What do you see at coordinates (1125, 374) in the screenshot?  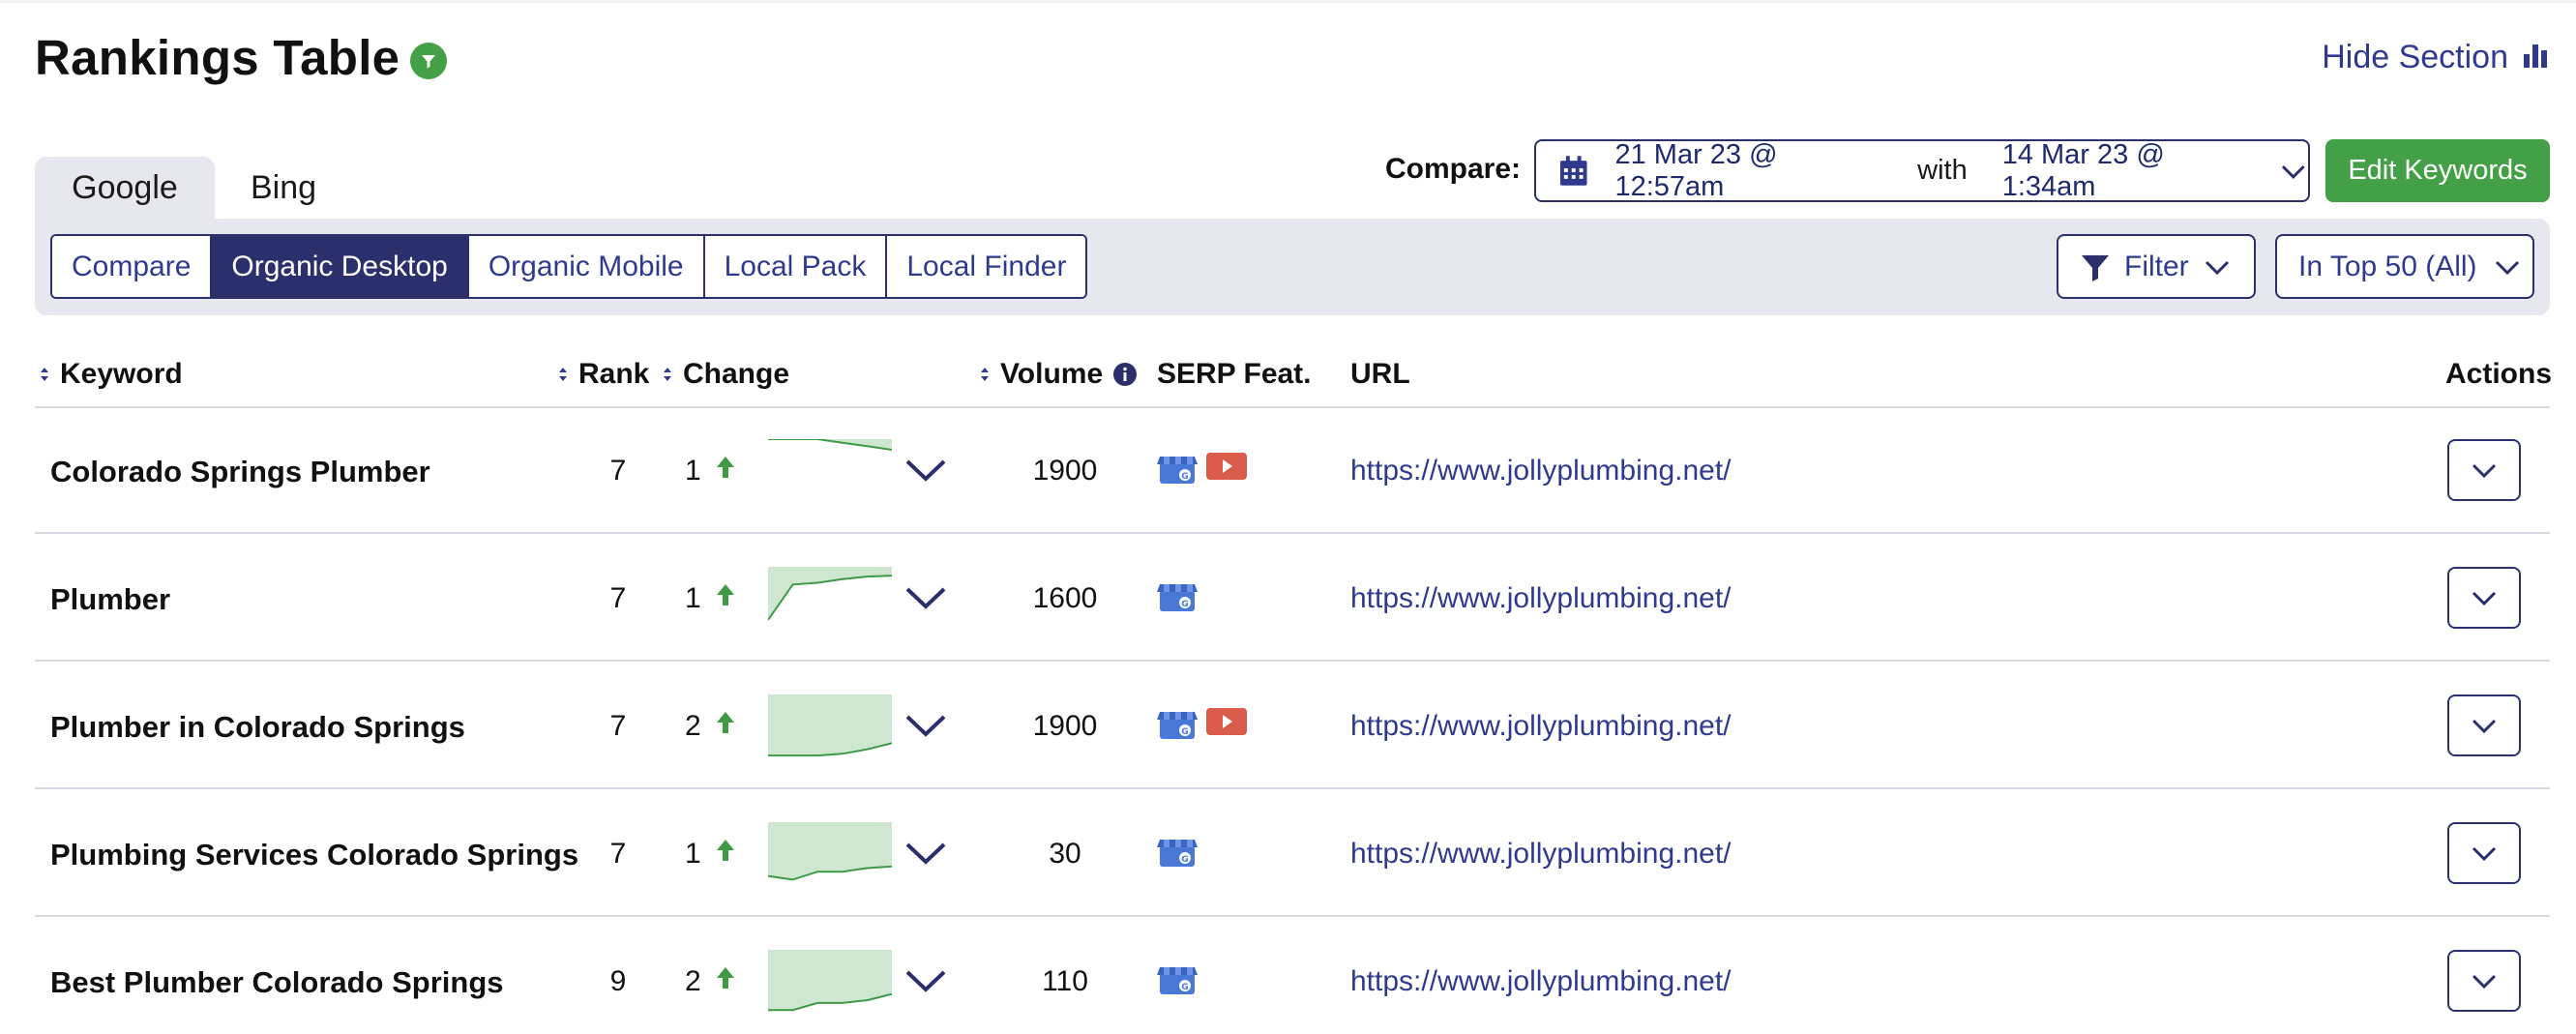 I see `info-icon` at bounding box center [1125, 374].